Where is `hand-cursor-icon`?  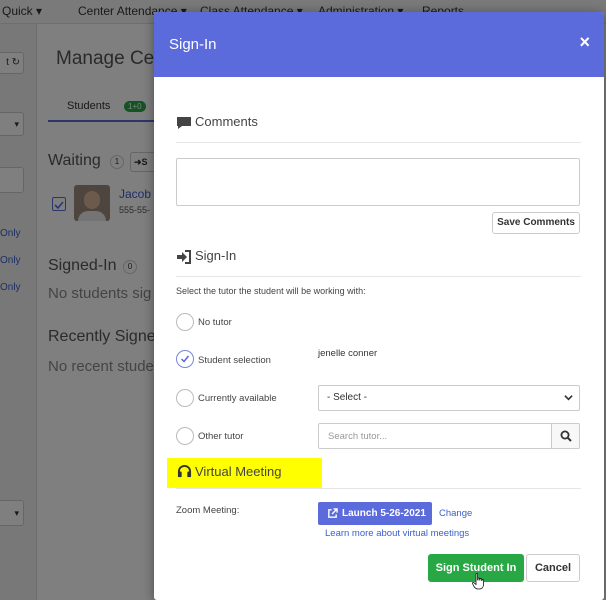 hand-cursor-icon is located at coordinates (478, 581).